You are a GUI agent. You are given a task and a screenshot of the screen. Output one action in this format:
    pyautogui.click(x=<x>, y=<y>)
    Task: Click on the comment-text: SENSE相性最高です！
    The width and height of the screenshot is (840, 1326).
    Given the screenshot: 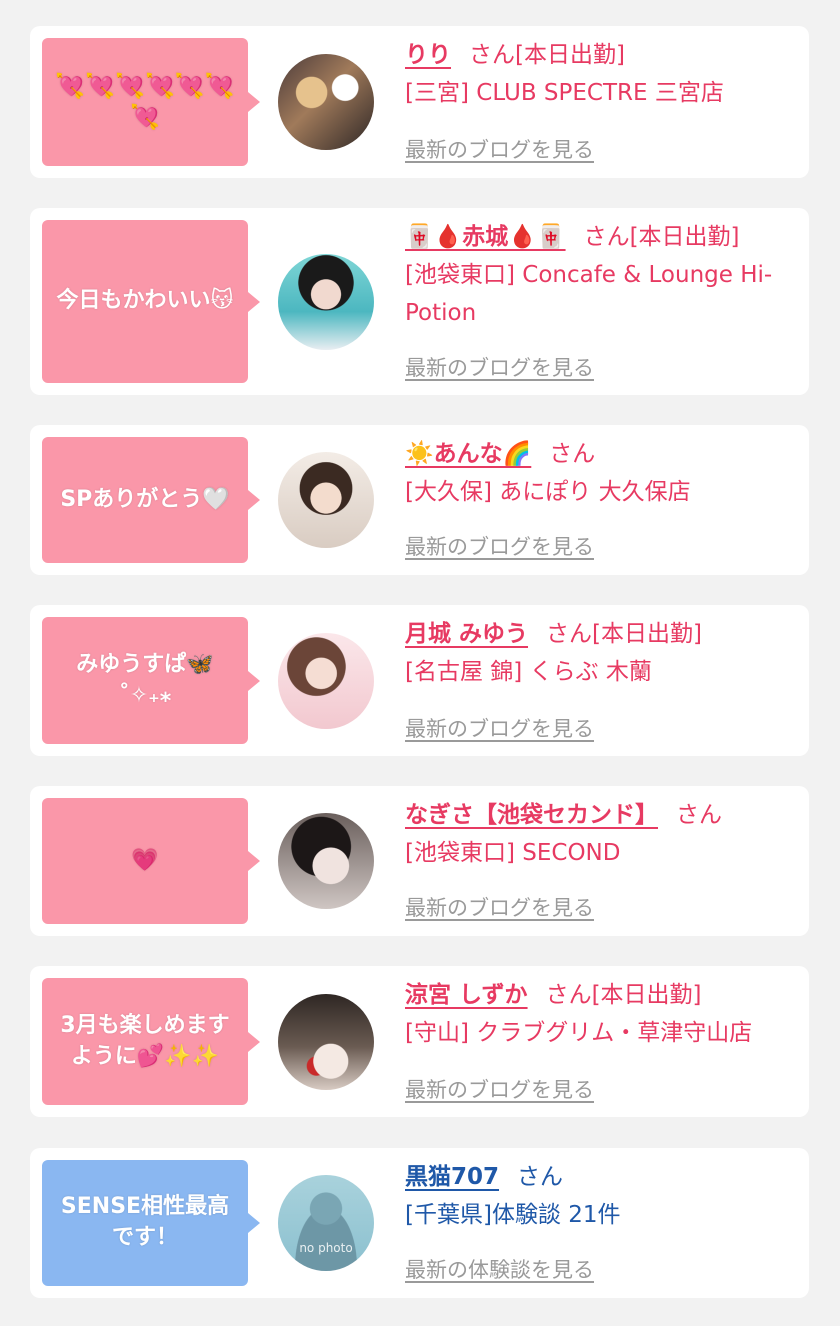 What is the action you would take?
    pyautogui.click(x=145, y=1222)
    